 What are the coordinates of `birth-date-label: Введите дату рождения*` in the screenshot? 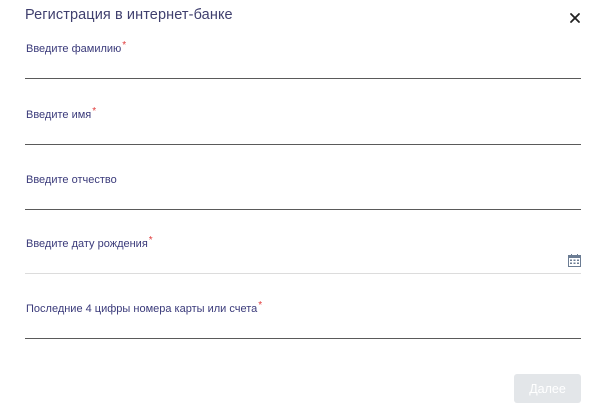 It's located at (89, 242).